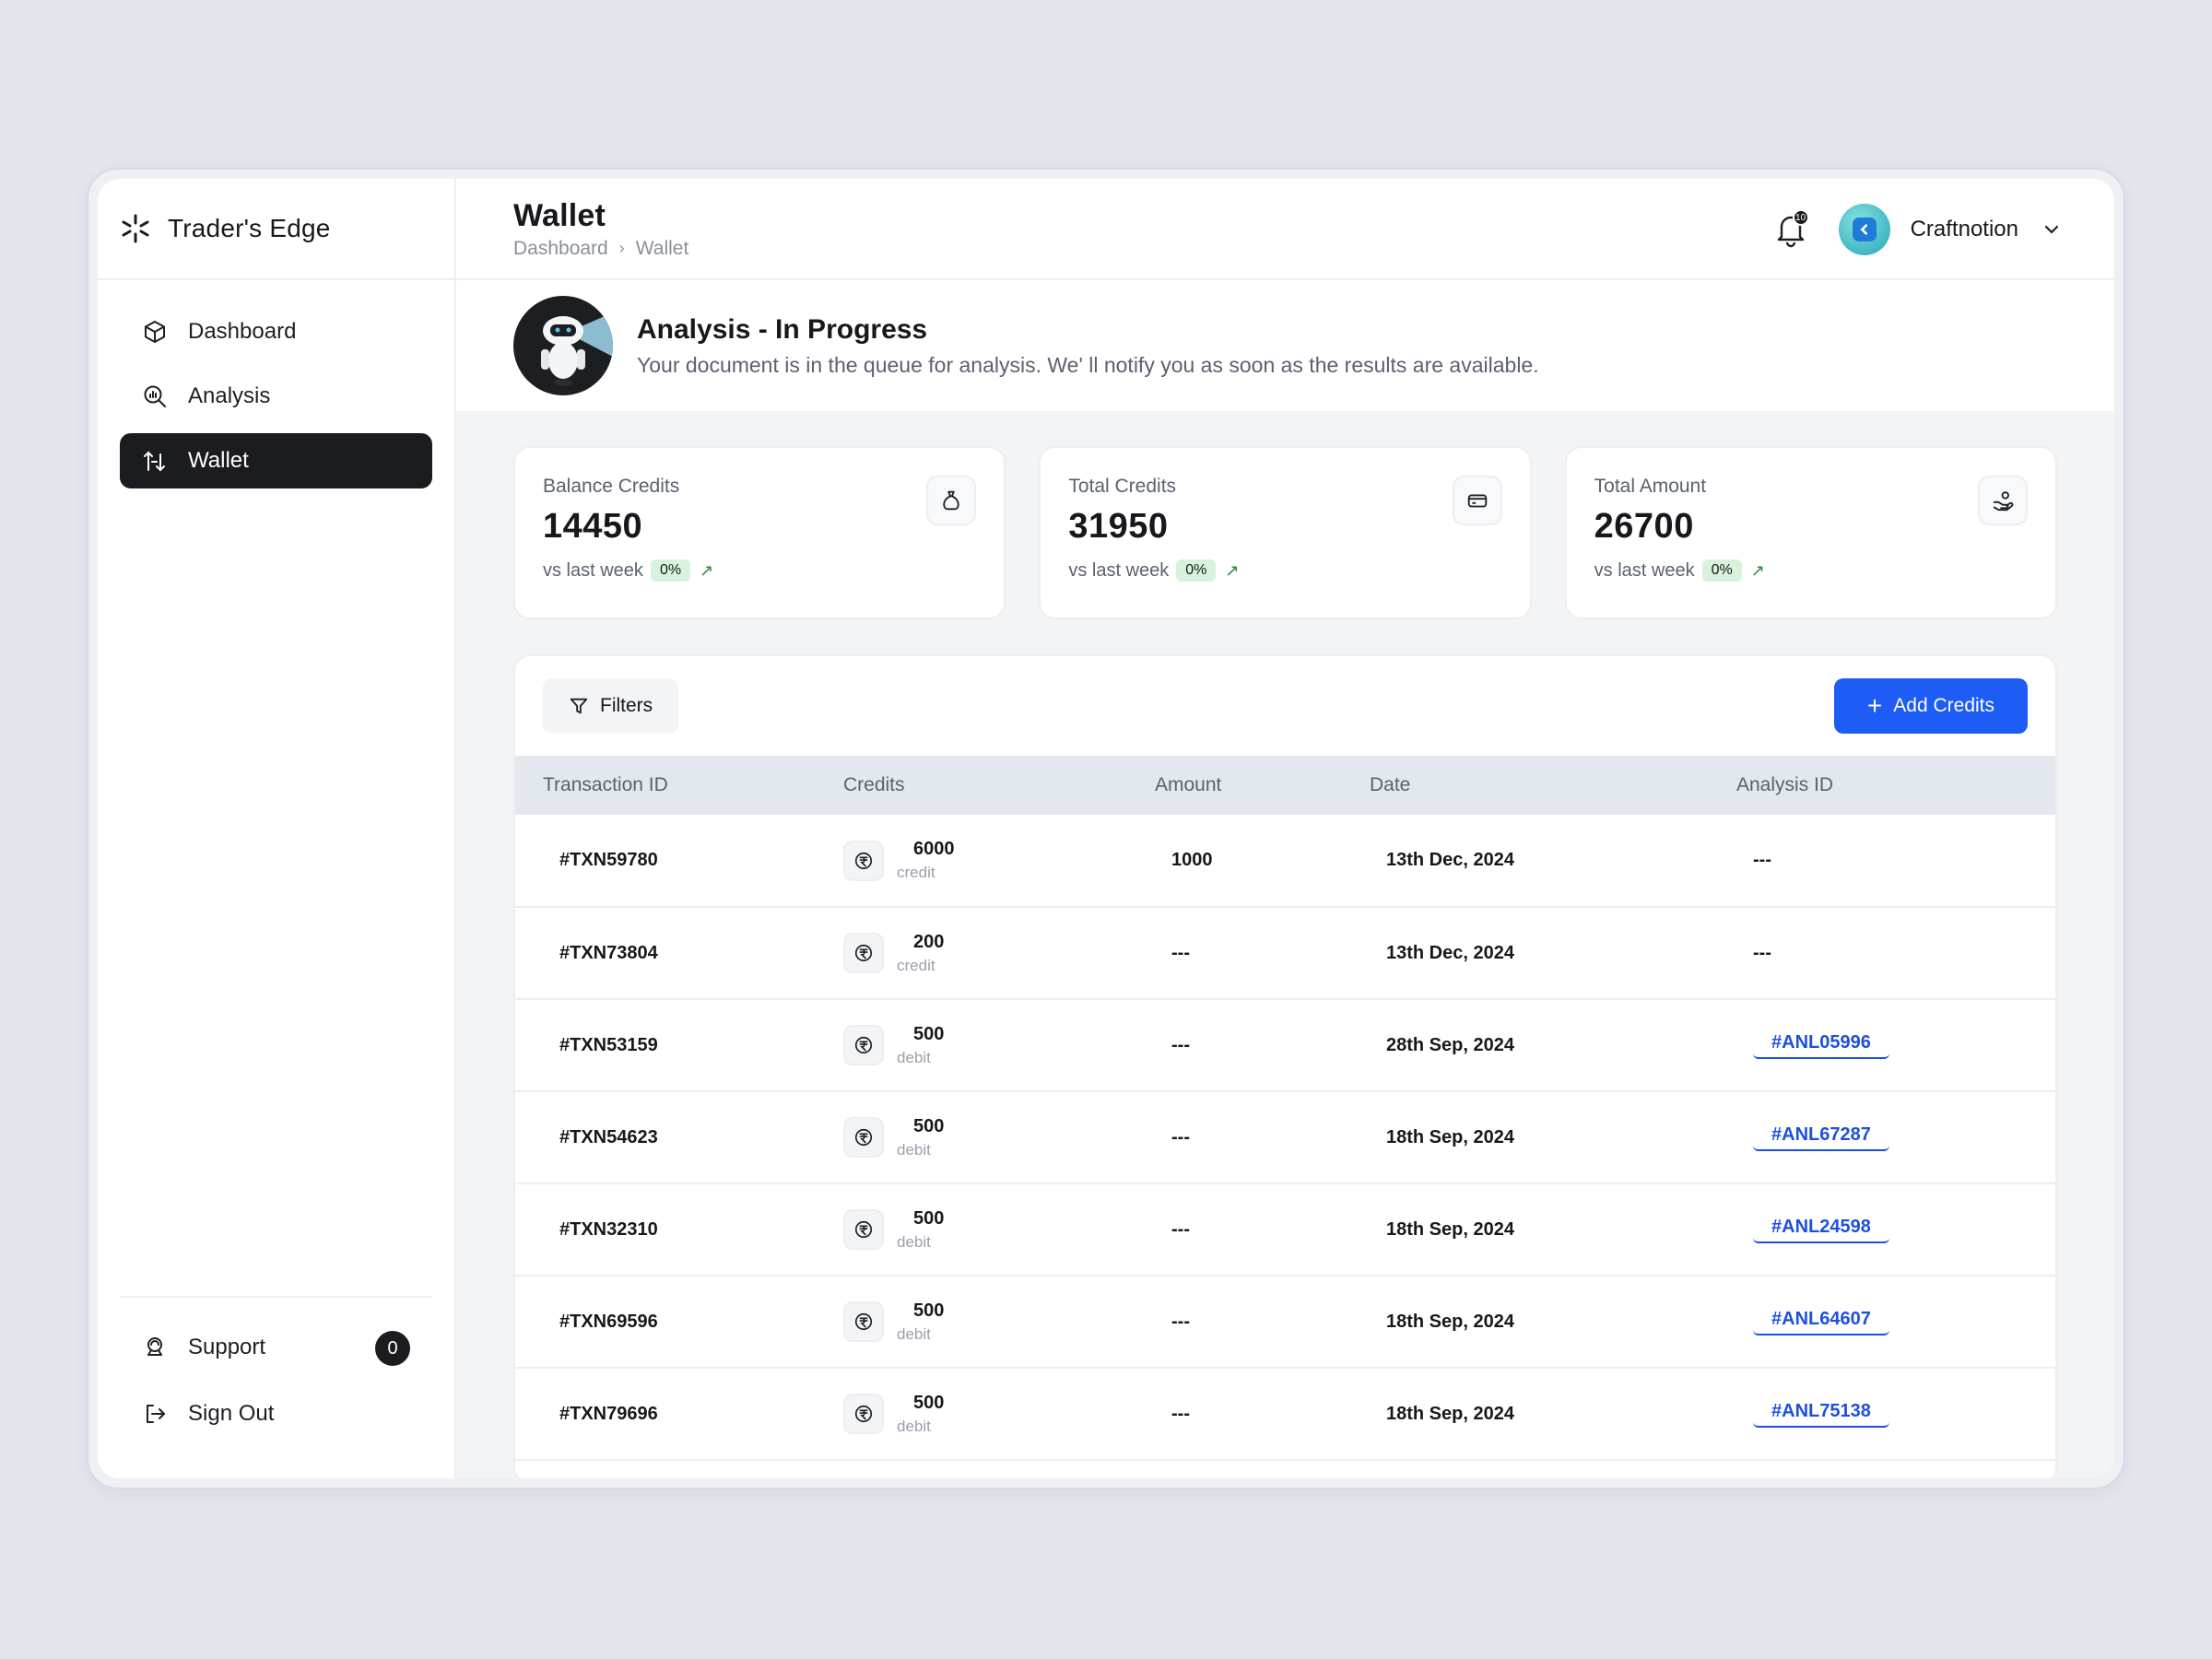 The height and width of the screenshot is (1659, 2212). I want to click on card-icon, so click(1477, 500).